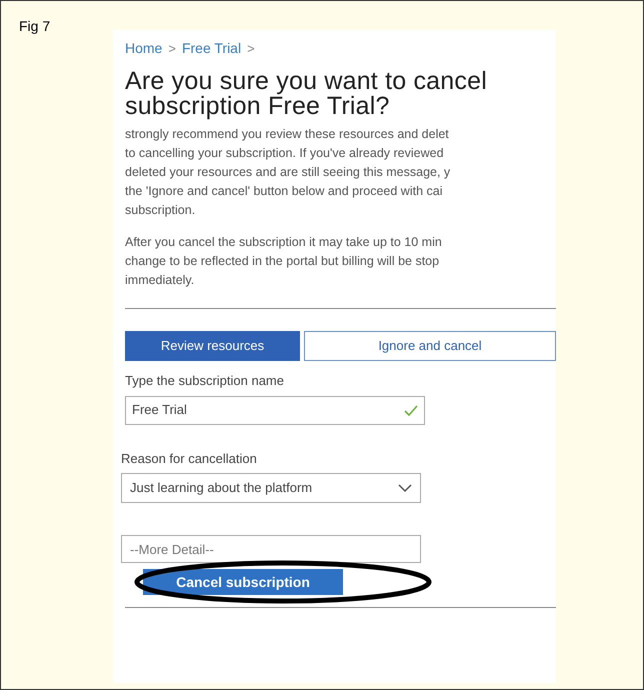  What do you see at coordinates (34, 26) in the screenshot?
I see `figure-label: Fig 7` at bounding box center [34, 26].